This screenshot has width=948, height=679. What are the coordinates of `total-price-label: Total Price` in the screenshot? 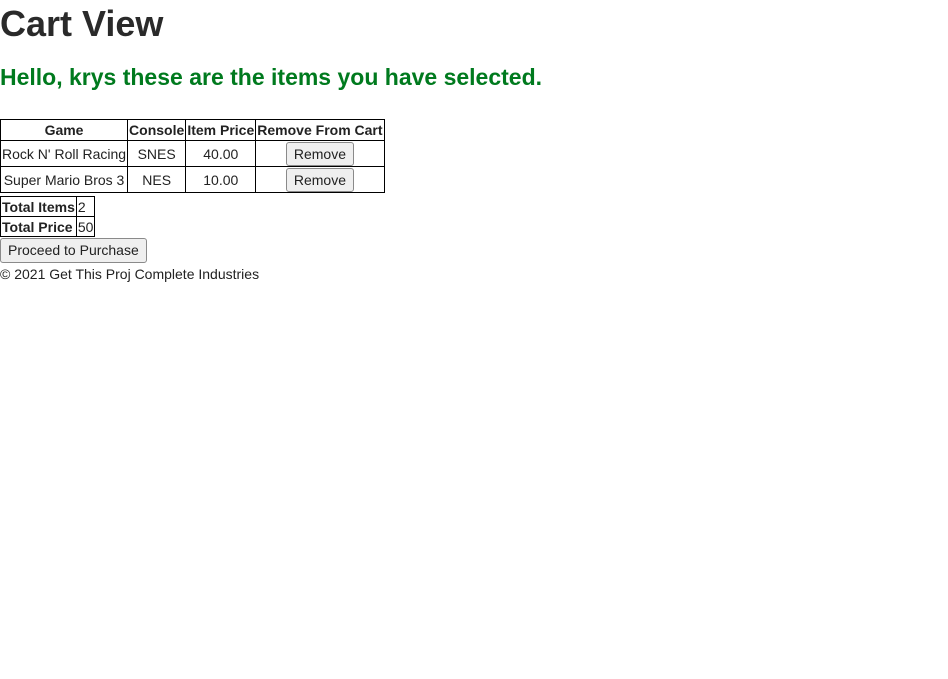 It's located at (38, 226).